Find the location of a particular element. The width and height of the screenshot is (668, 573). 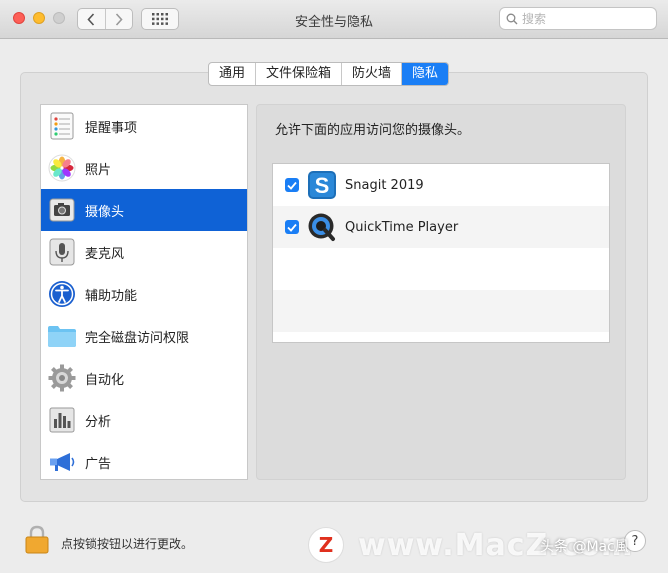

sidebar-item-label: 提醒事项 is located at coordinates (111, 128).